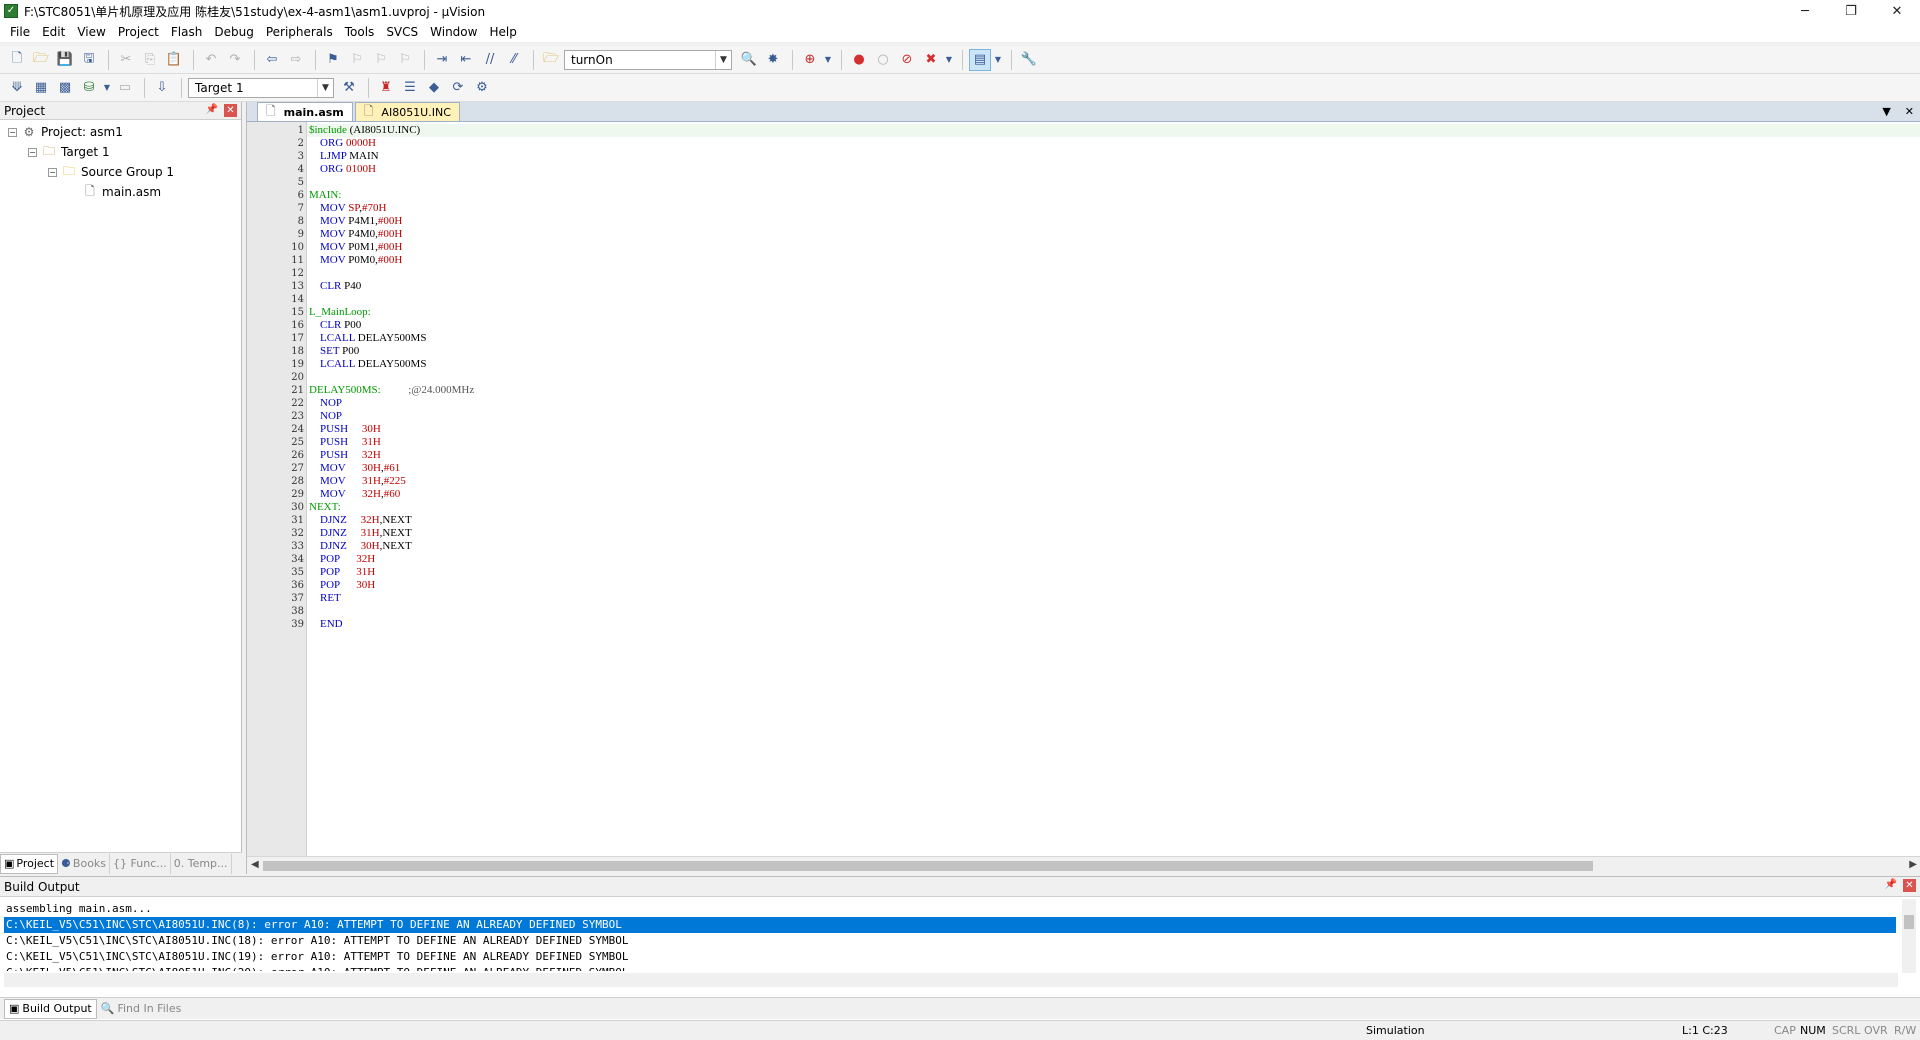 The width and height of the screenshot is (1920, 1040). What do you see at coordinates (773, 60) in the screenshot?
I see `incremental-find-icon: ✸` at bounding box center [773, 60].